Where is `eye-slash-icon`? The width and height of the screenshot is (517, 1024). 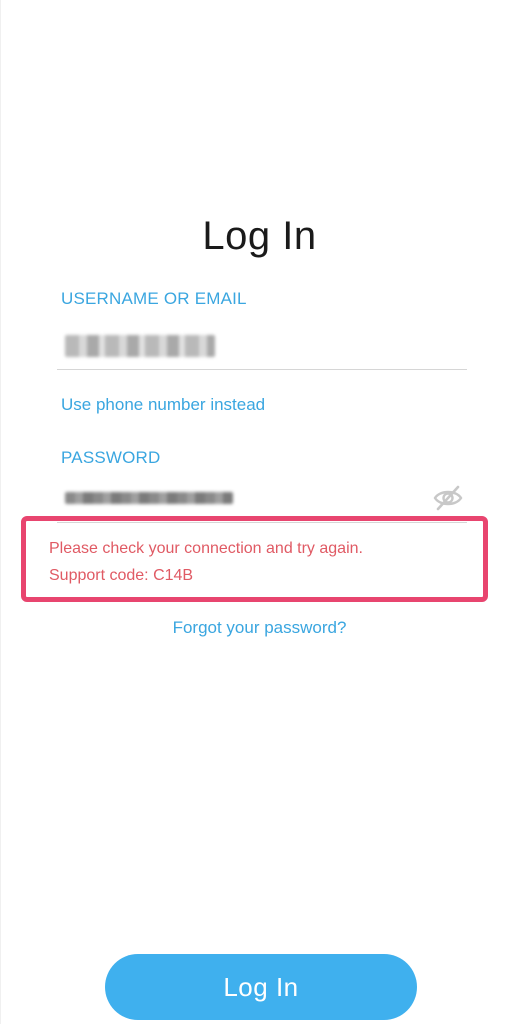
eye-slash-icon is located at coordinates (448, 498).